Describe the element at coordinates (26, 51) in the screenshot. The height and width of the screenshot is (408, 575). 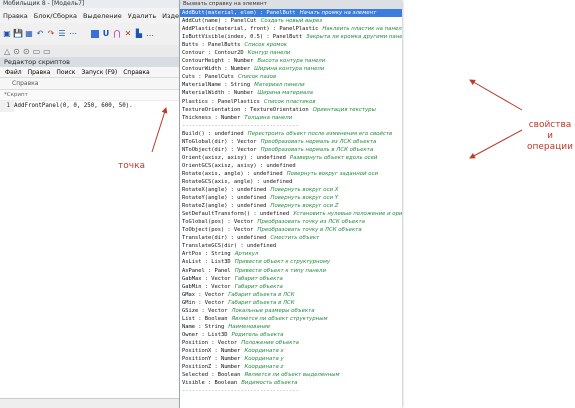
I see `draw-tool-icon-2: ⊙` at that location.